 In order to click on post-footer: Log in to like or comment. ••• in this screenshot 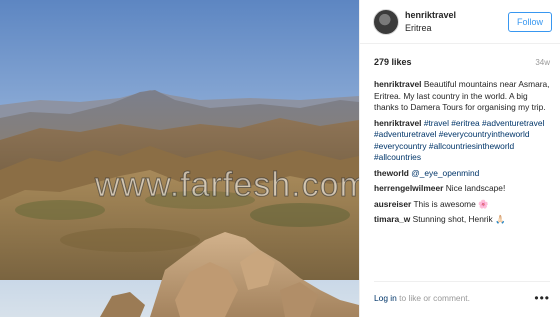, I will do `click(462, 293)`.